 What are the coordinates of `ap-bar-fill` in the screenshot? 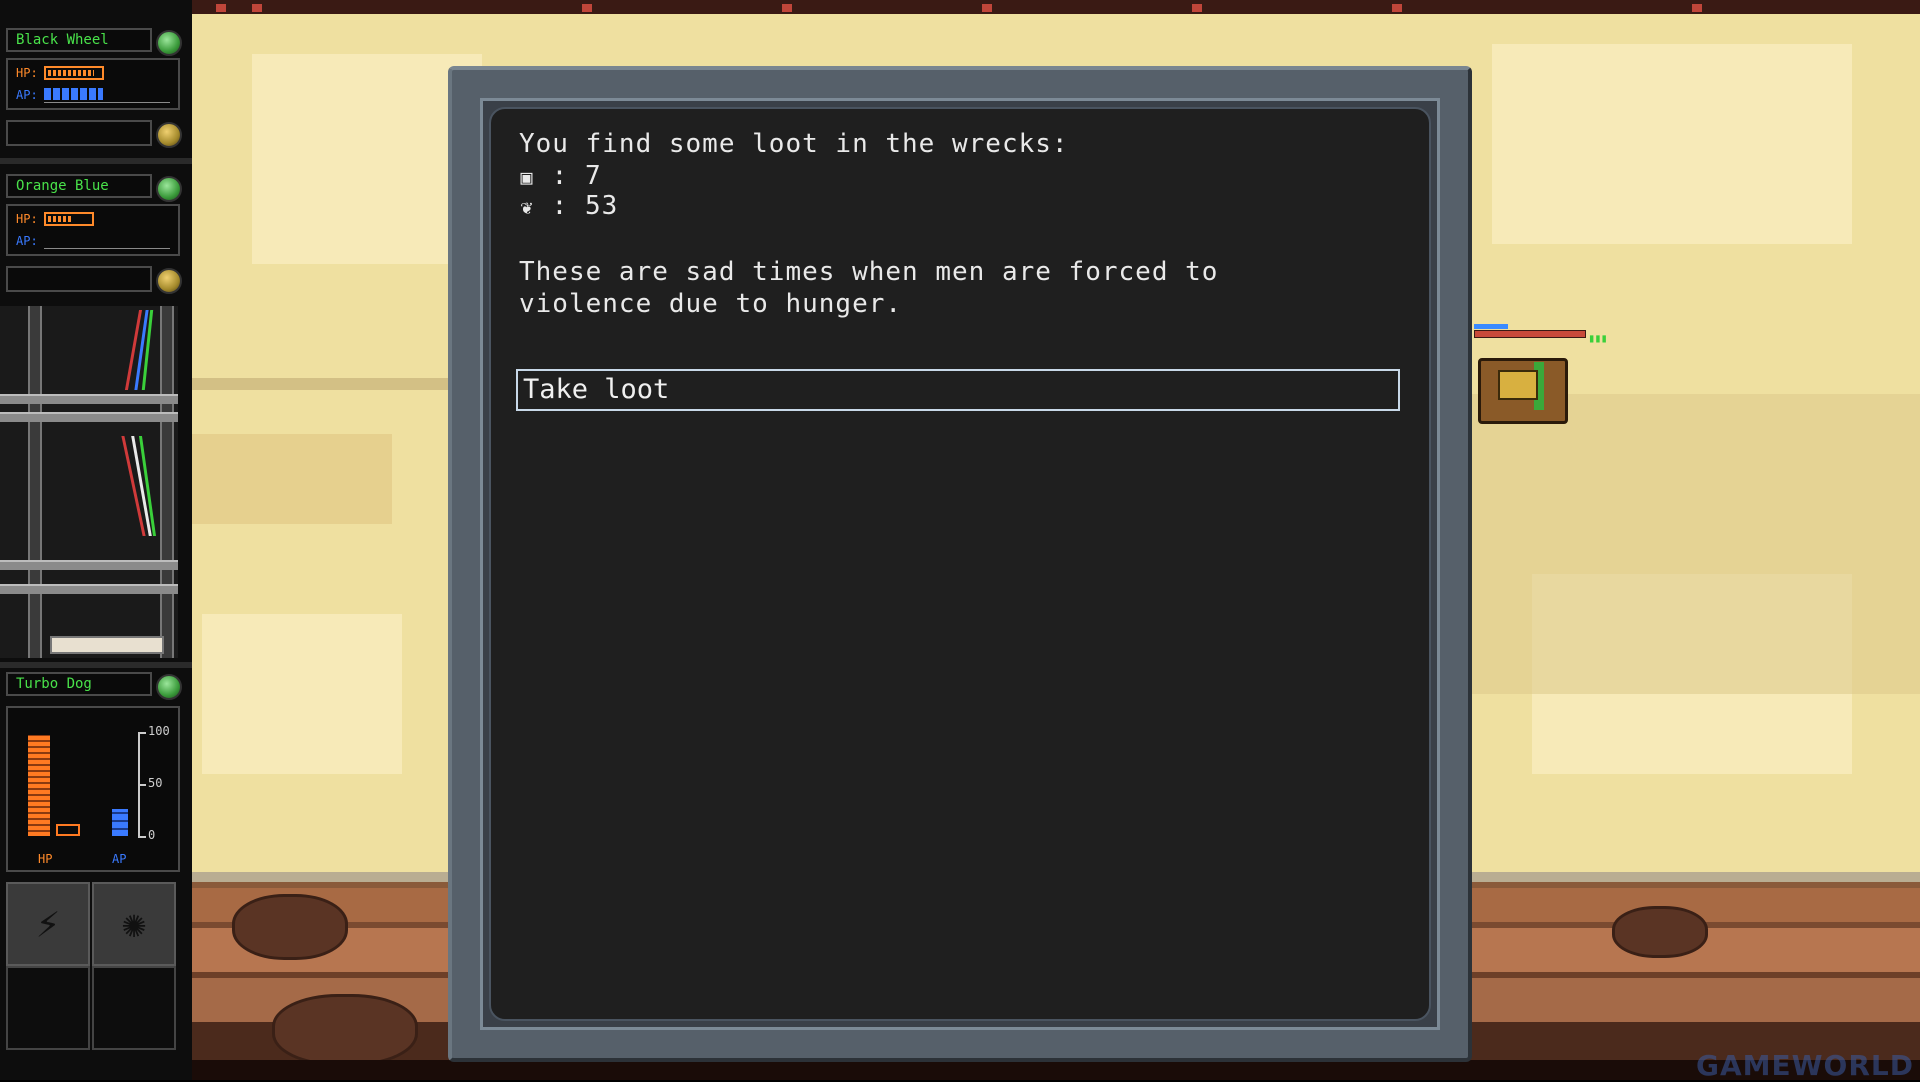 It's located at (73, 94).